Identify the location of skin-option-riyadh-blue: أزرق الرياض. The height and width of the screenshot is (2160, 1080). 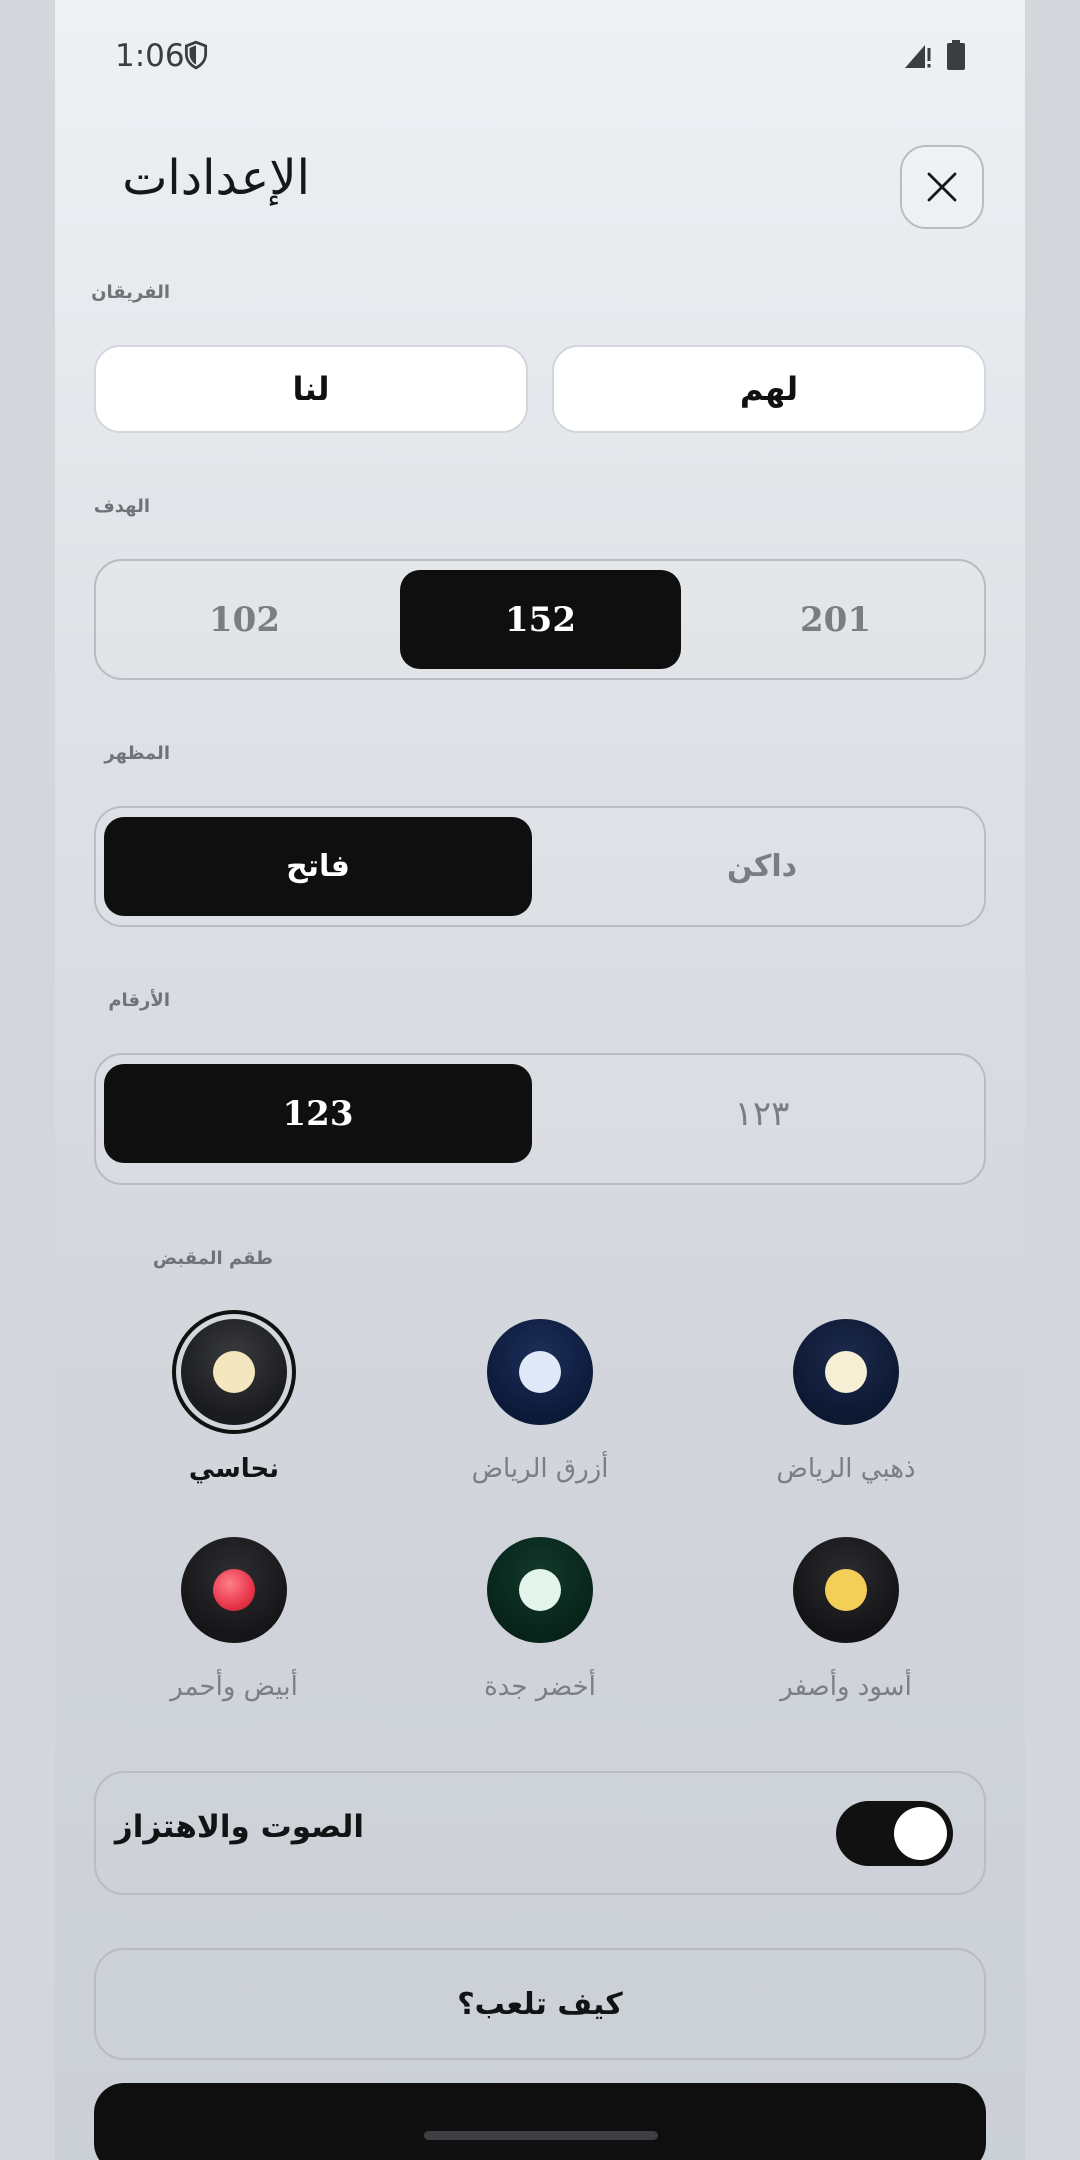
(540, 1397).